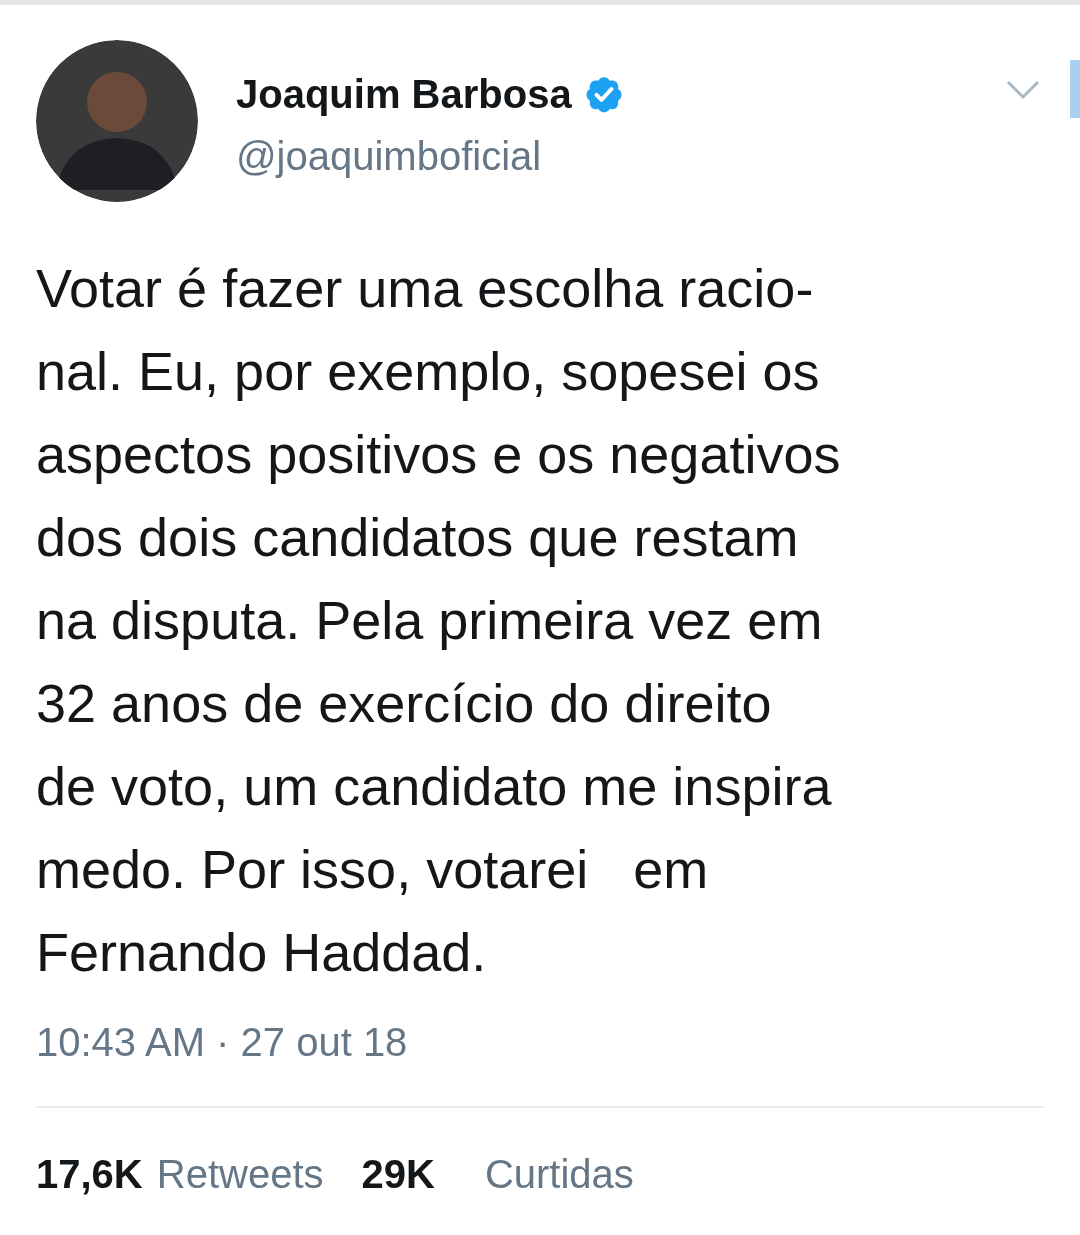  What do you see at coordinates (398, 1174) in the screenshot?
I see `stat-count: 29K` at bounding box center [398, 1174].